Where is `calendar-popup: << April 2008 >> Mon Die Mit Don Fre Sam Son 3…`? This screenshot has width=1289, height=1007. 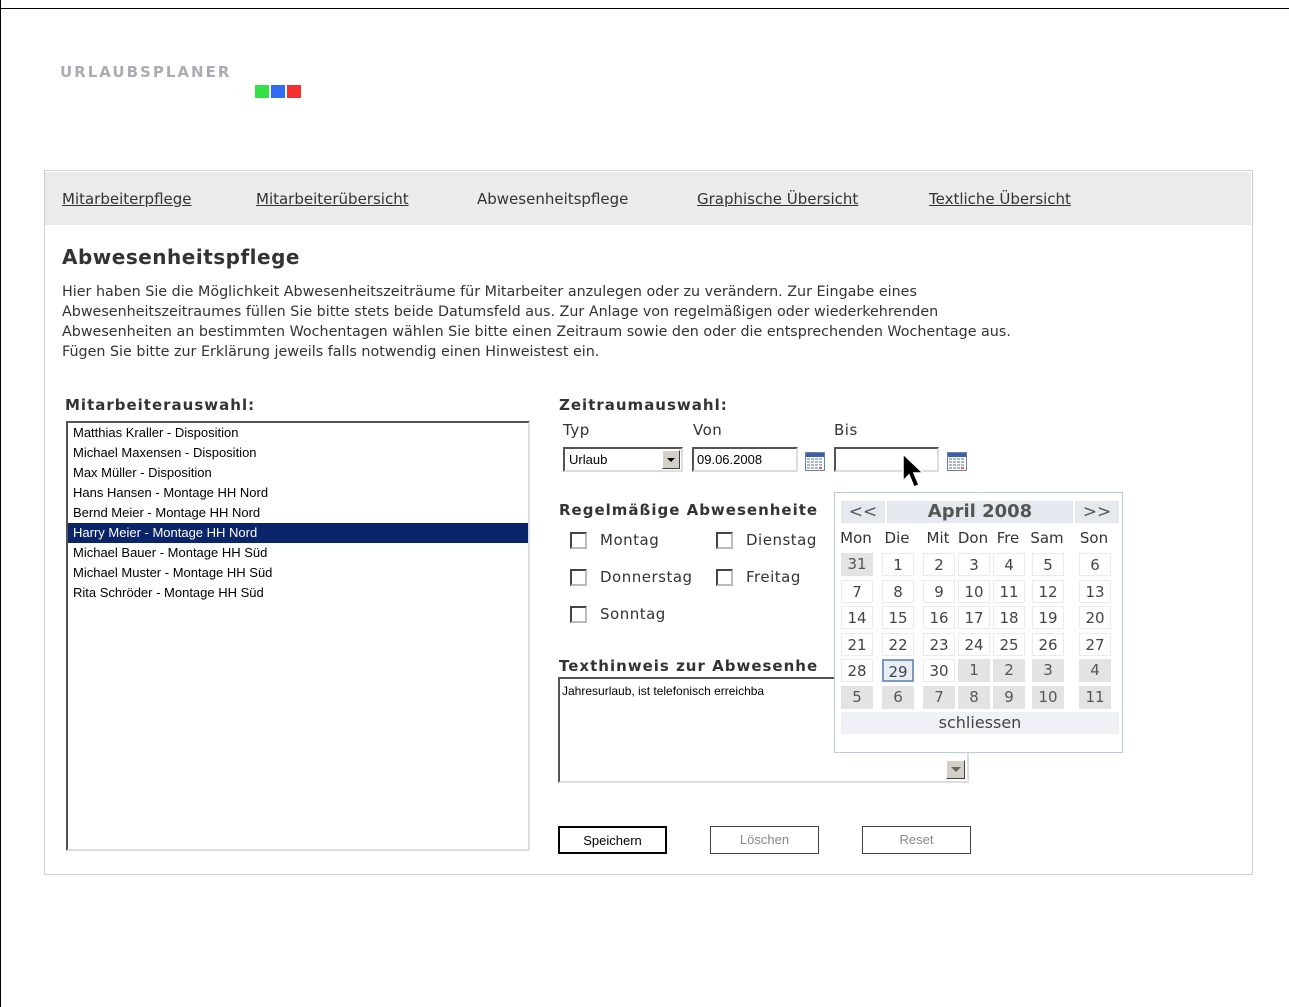
calendar-popup: << April 2008 >> Mon Die Mit Don Fre Sam Son 3… is located at coordinates (978, 622).